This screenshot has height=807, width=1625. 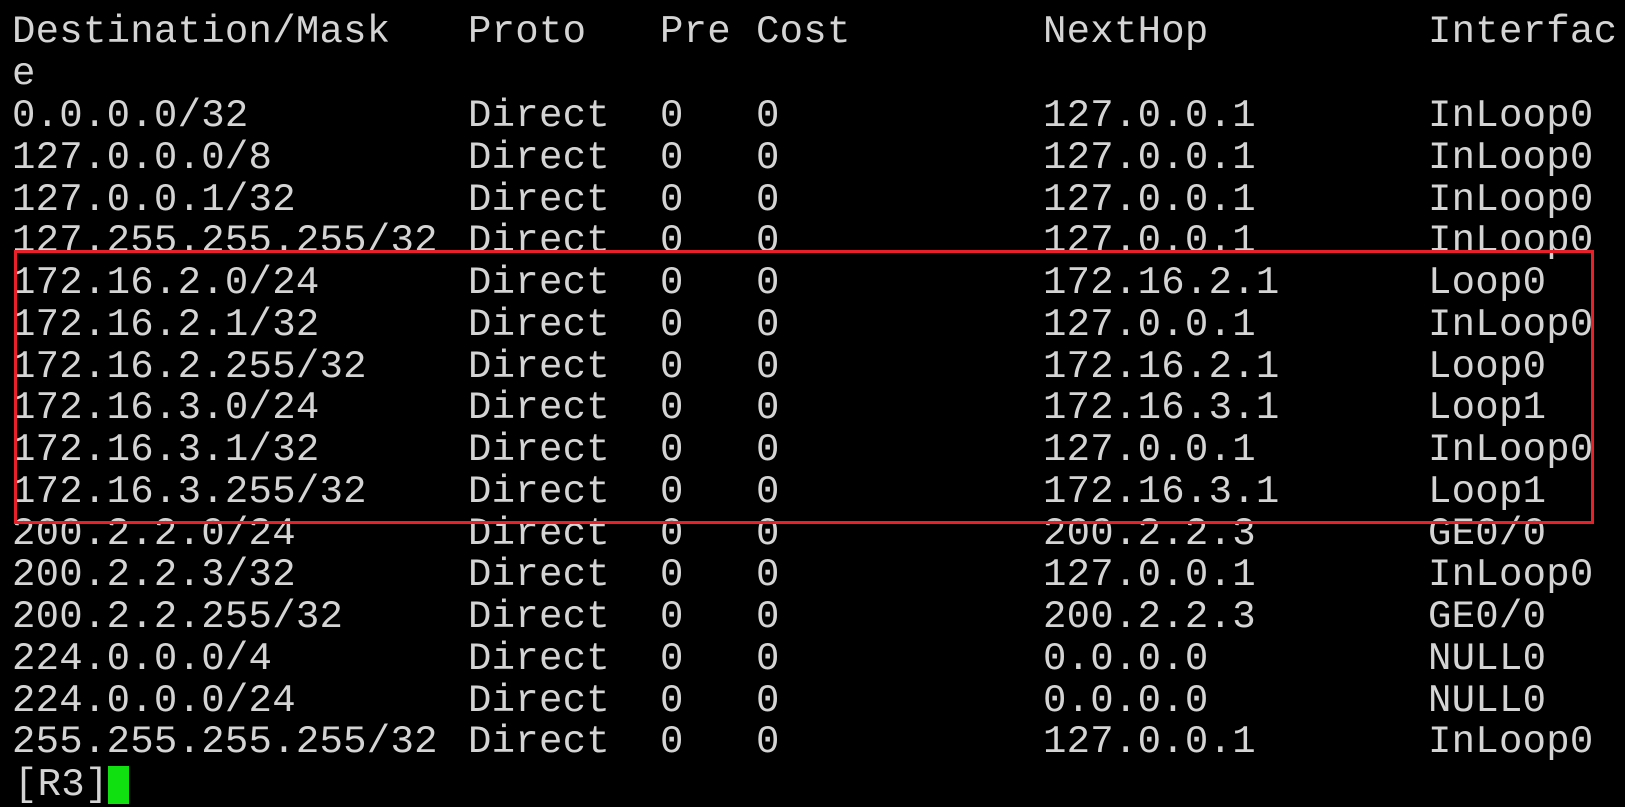 What do you see at coordinates (154, 199) in the screenshot?
I see `route-destination: 127.0.0.1/32` at bounding box center [154, 199].